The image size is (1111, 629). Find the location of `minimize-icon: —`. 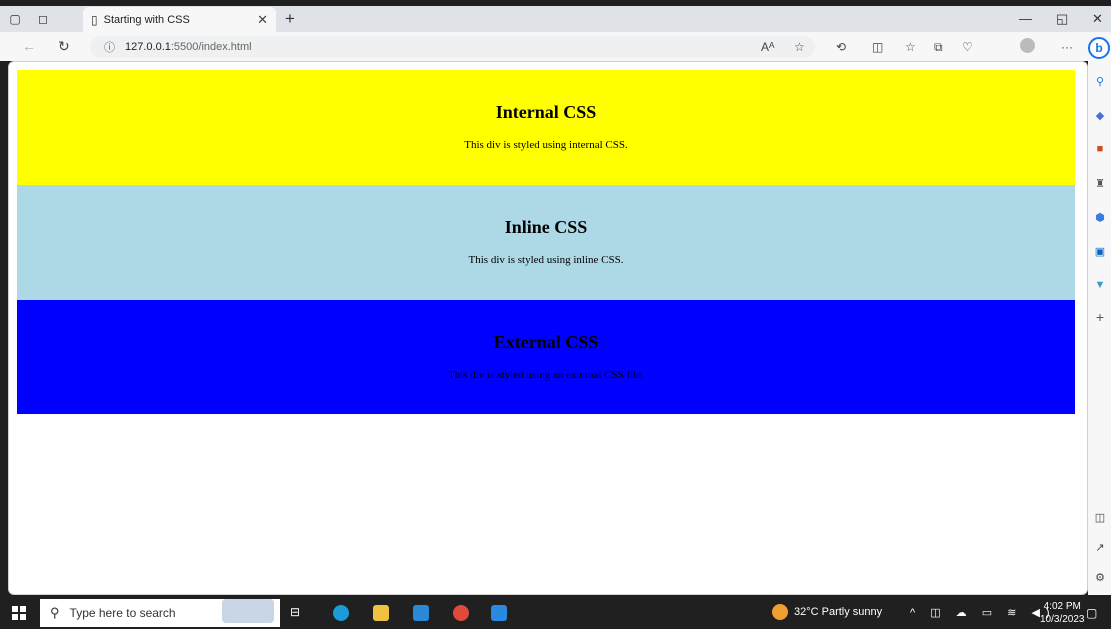

minimize-icon: — is located at coordinates (1025, 18).